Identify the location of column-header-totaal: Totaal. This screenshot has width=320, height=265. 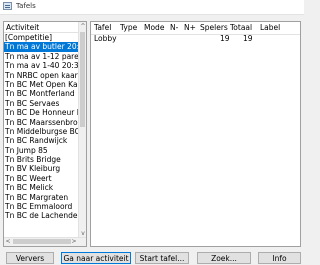
(241, 28).